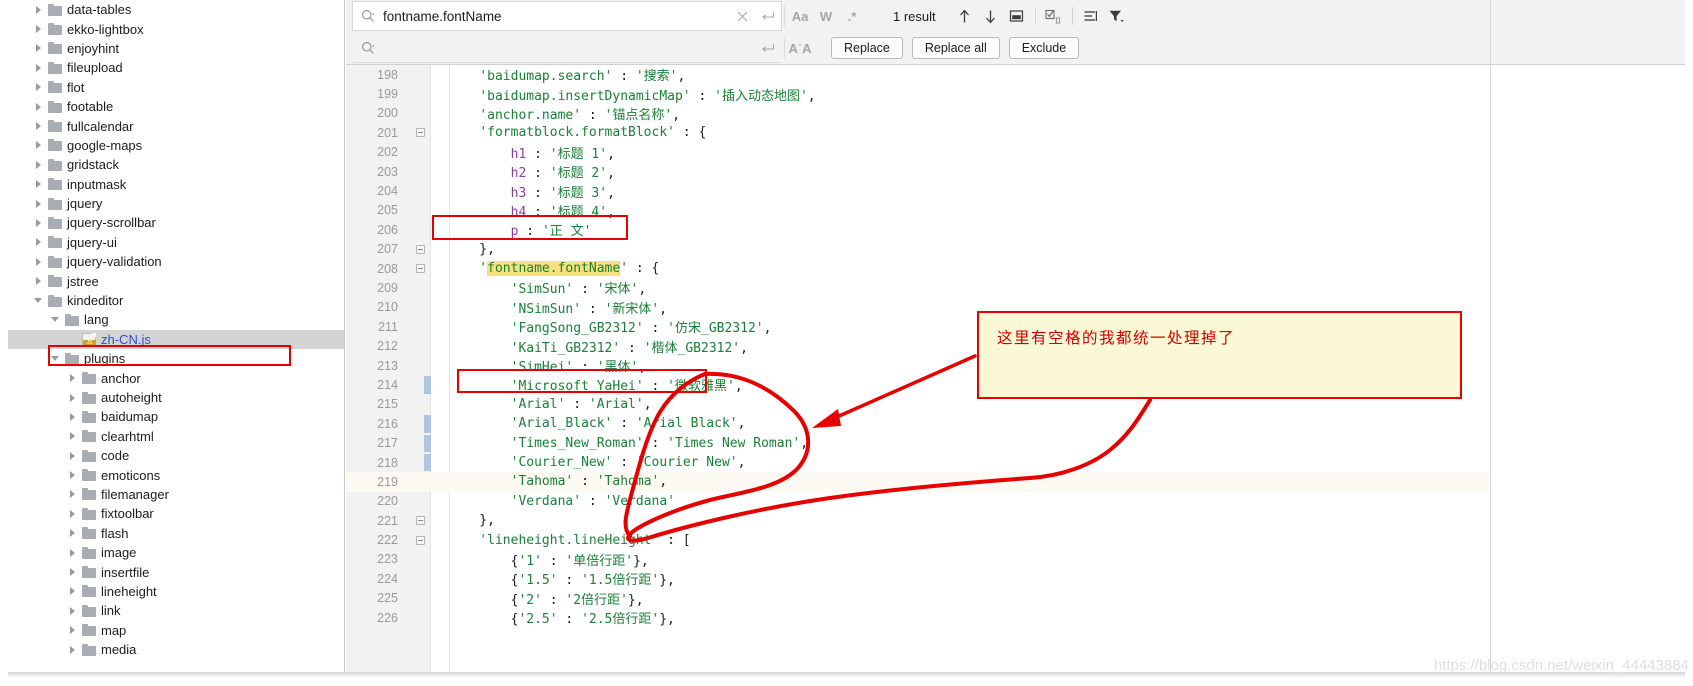 This screenshot has width=1693, height=686. Describe the element at coordinates (1015, 288) in the screenshot. I see `code-line: 209 'SimSun' : '宋体',` at that location.